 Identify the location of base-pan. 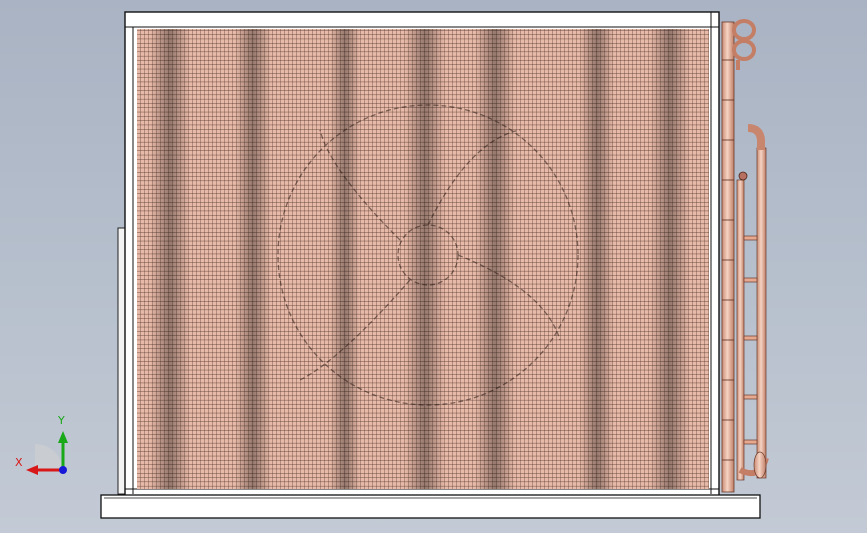
(430, 506).